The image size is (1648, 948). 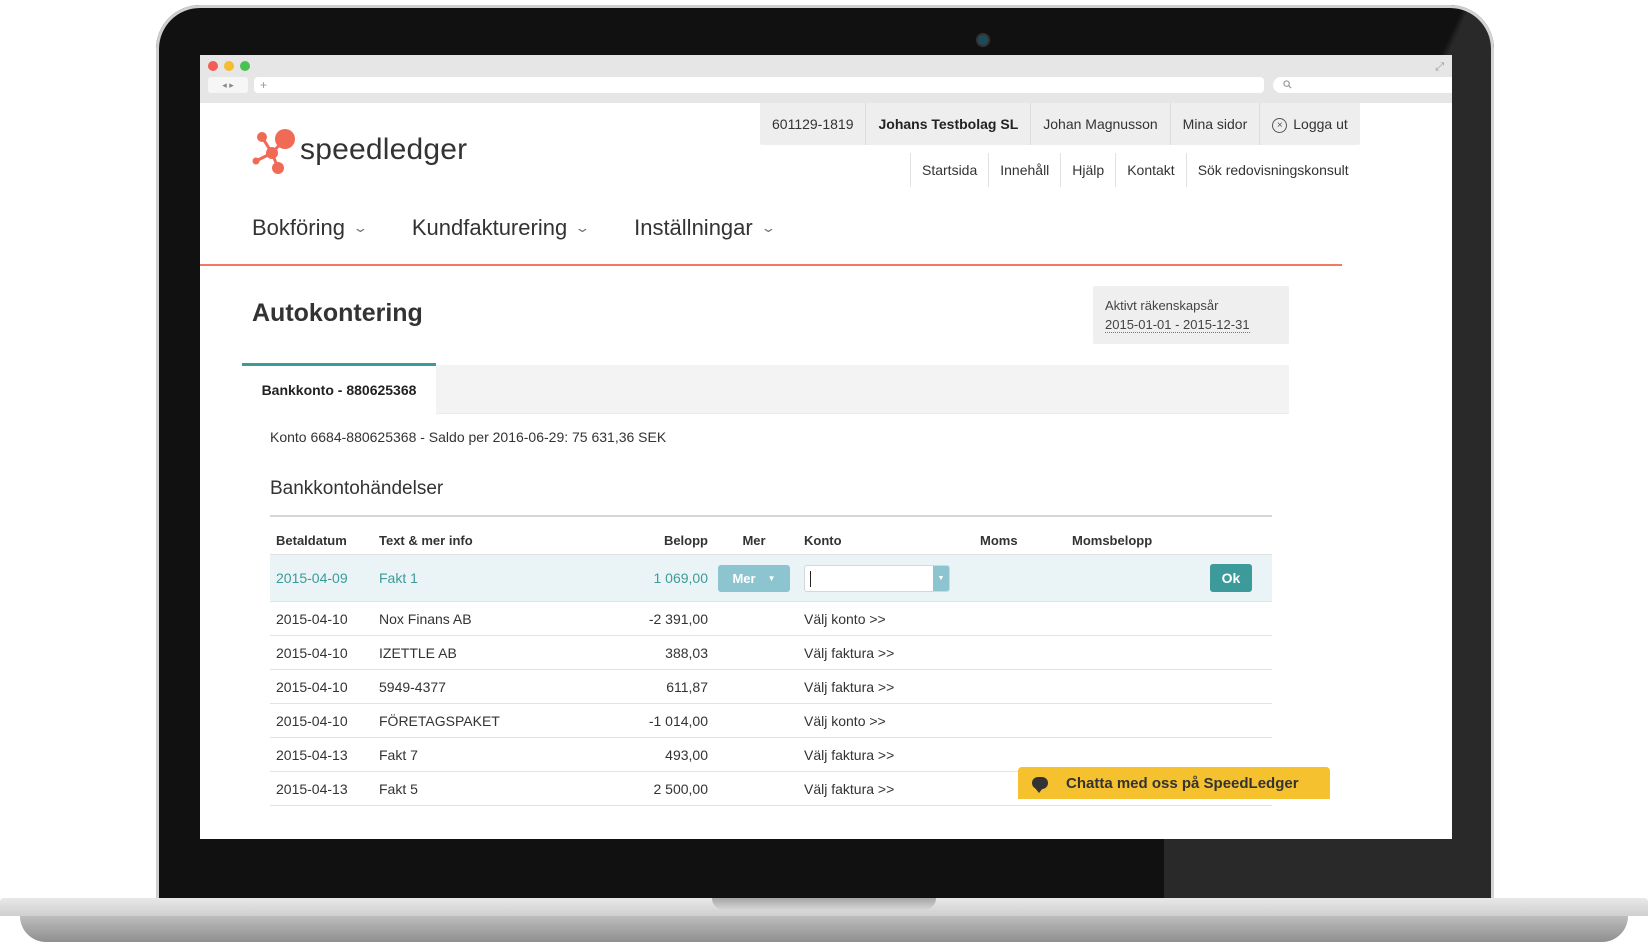 What do you see at coordinates (771, 265) in the screenshot?
I see `nav-divider` at bounding box center [771, 265].